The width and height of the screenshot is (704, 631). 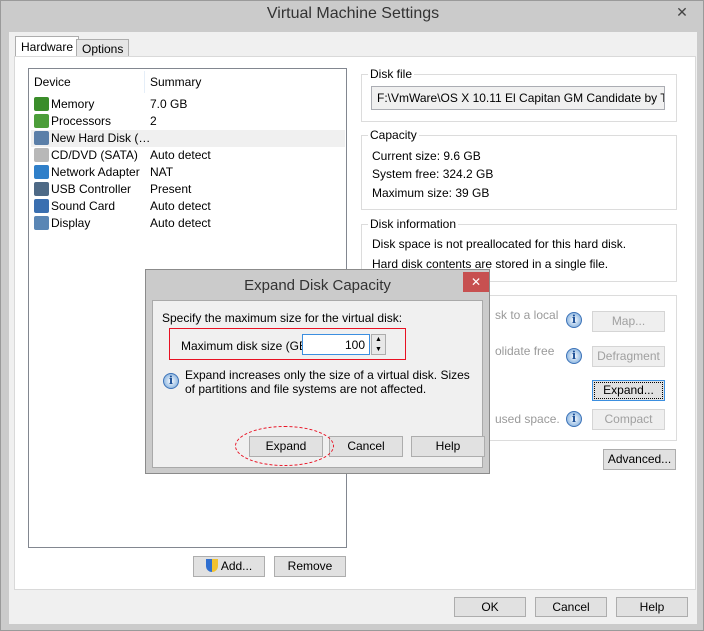 What do you see at coordinates (83, 206) in the screenshot?
I see `device-name: Sound Card` at bounding box center [83, 206].